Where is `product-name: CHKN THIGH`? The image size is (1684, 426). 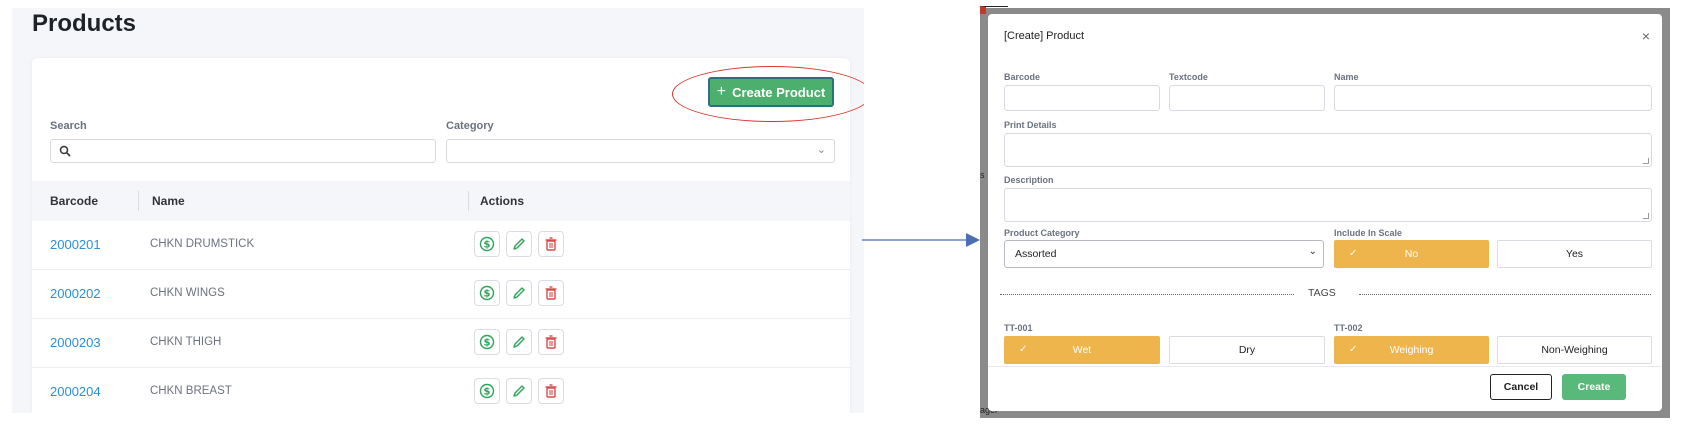
product-name: CHKN THIGH is located at coordinates (186, 342).